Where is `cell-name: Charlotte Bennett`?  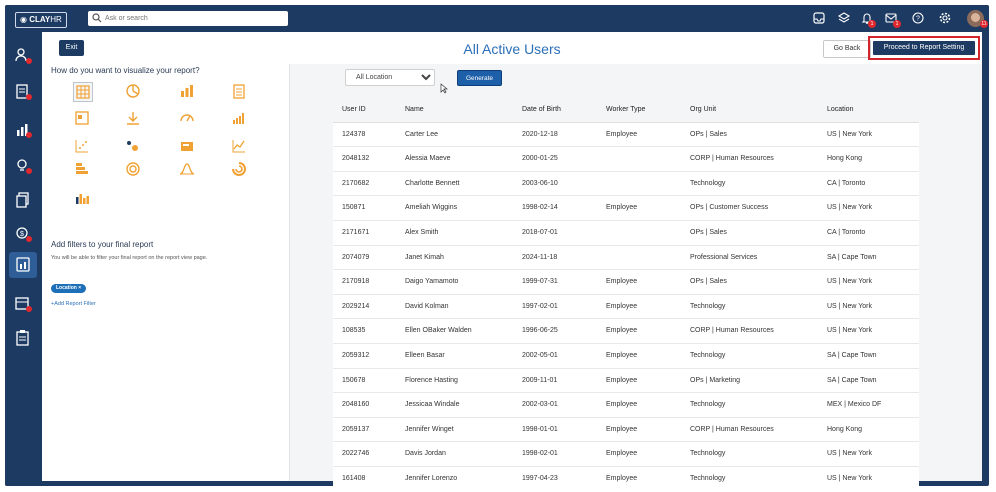 cell-name: Charlotte Bennett is located at coordinates (432, 183).